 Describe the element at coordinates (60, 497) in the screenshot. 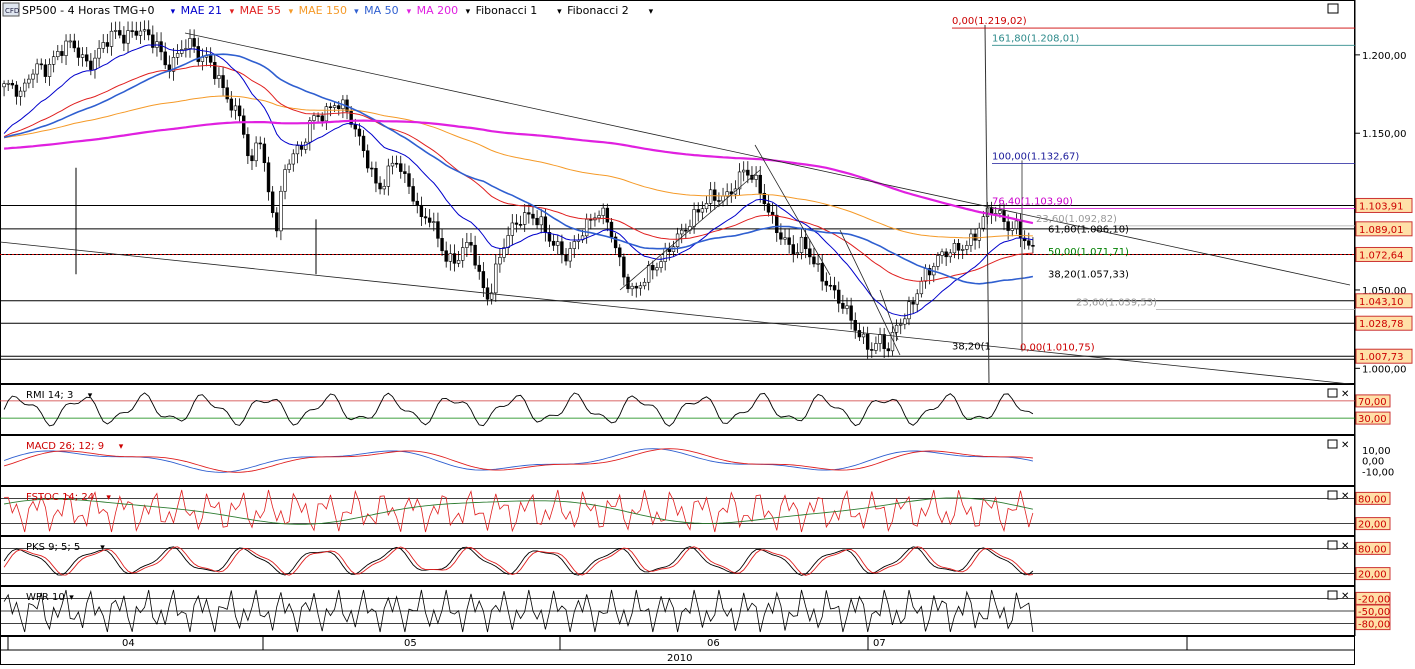

I see `panel-title: FSTOC 14; 24` at that location.